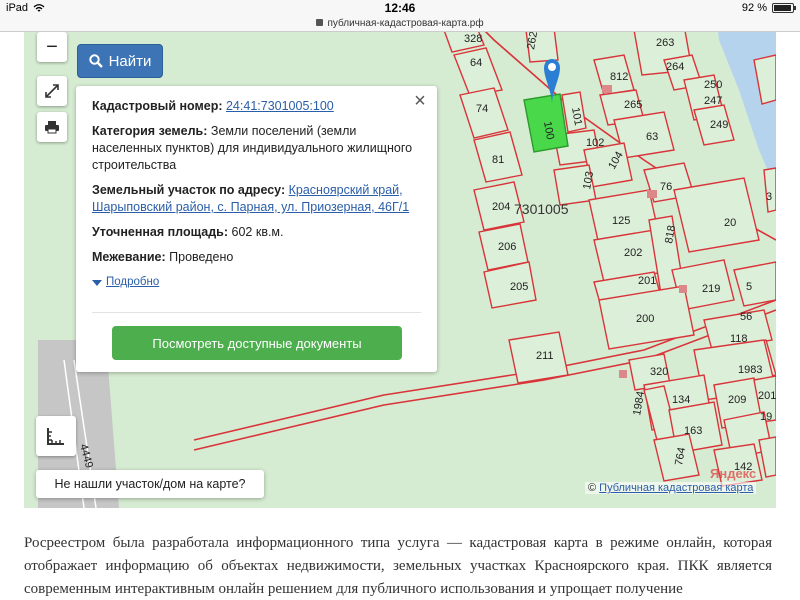 This screenshot has height=600, width=800. I want to click on more-details-label: Подробно, so click(133, 282).